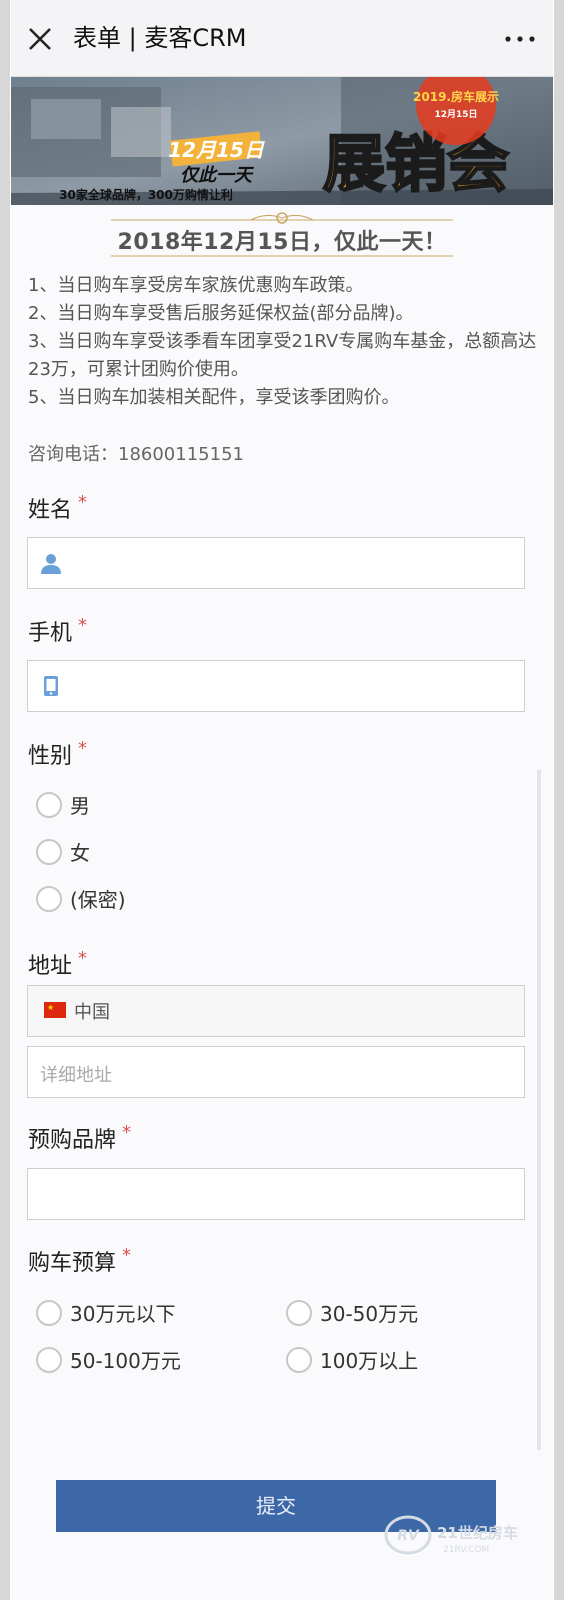 The image size is (564, 1600). What do you see at coordinates (72, 1263) in the screenshot?
I see `budget-label-text: 购车预算` at bounding box center [72, 1263].